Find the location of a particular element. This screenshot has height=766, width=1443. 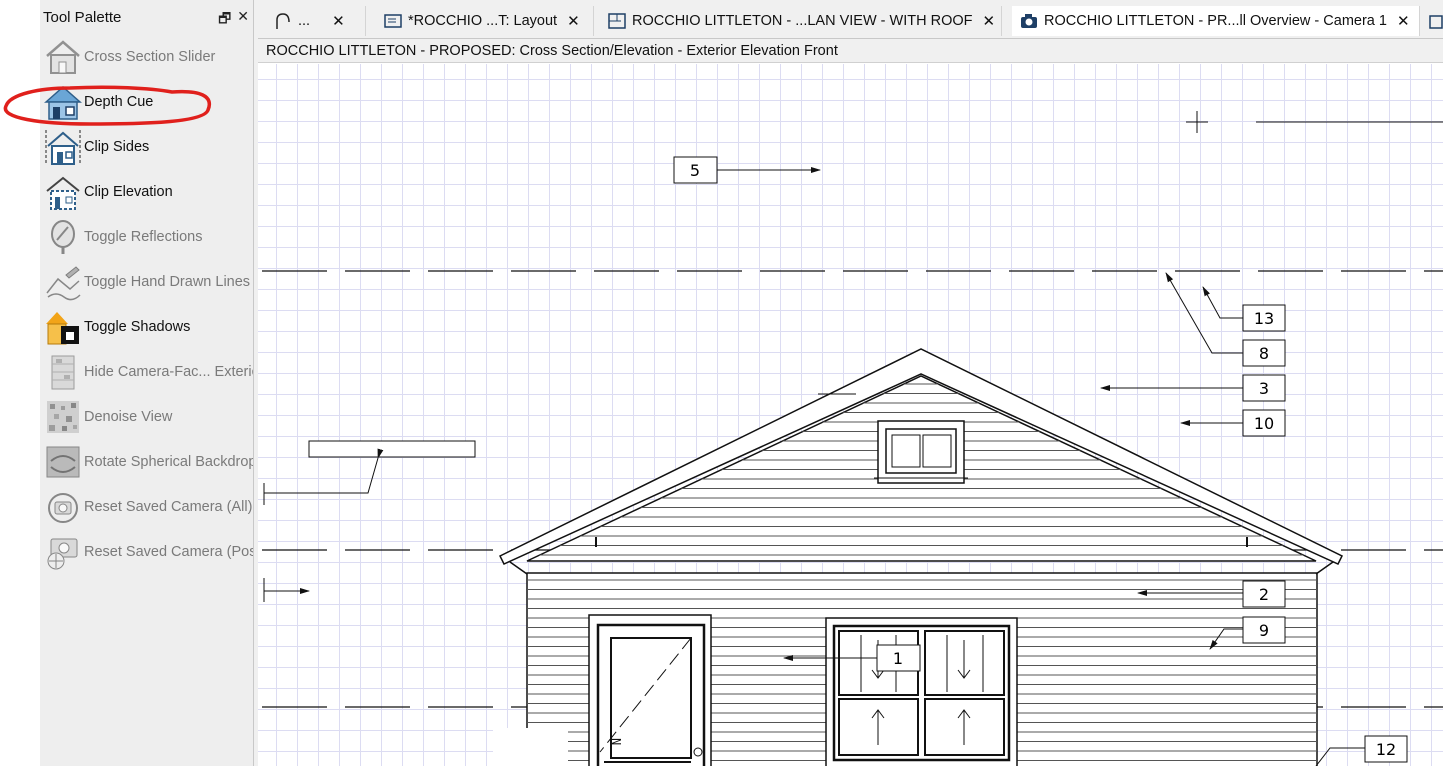

text-box is located at coordinates (392, 449).